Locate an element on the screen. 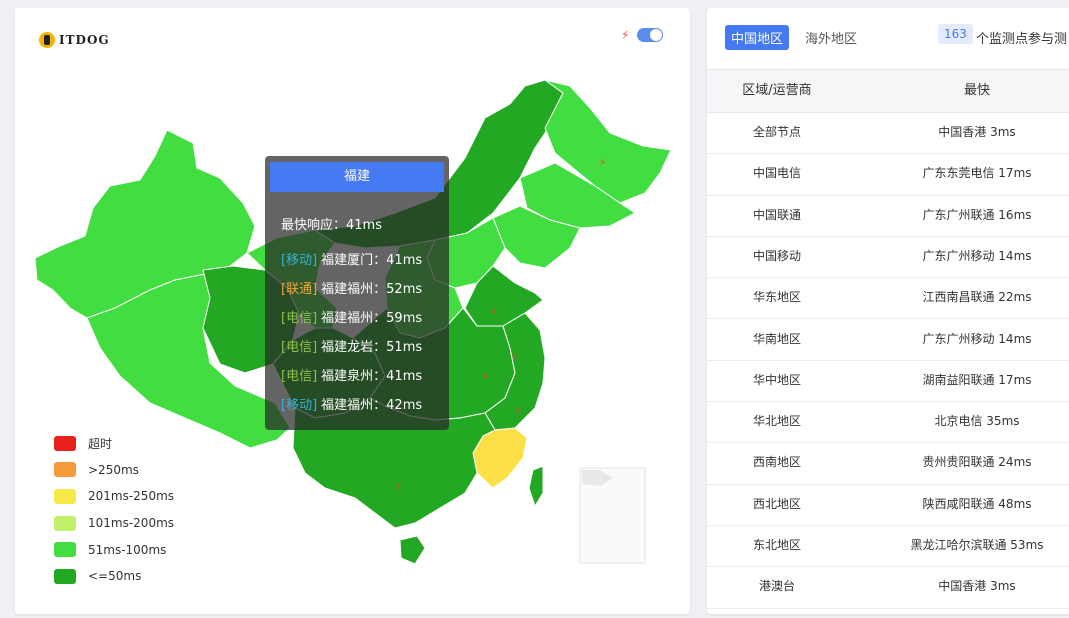 This screenshot has height=618, width=1069. table-row: 西南地区 贵州贵阳联通 24ms is located at coordinates (888, 463).